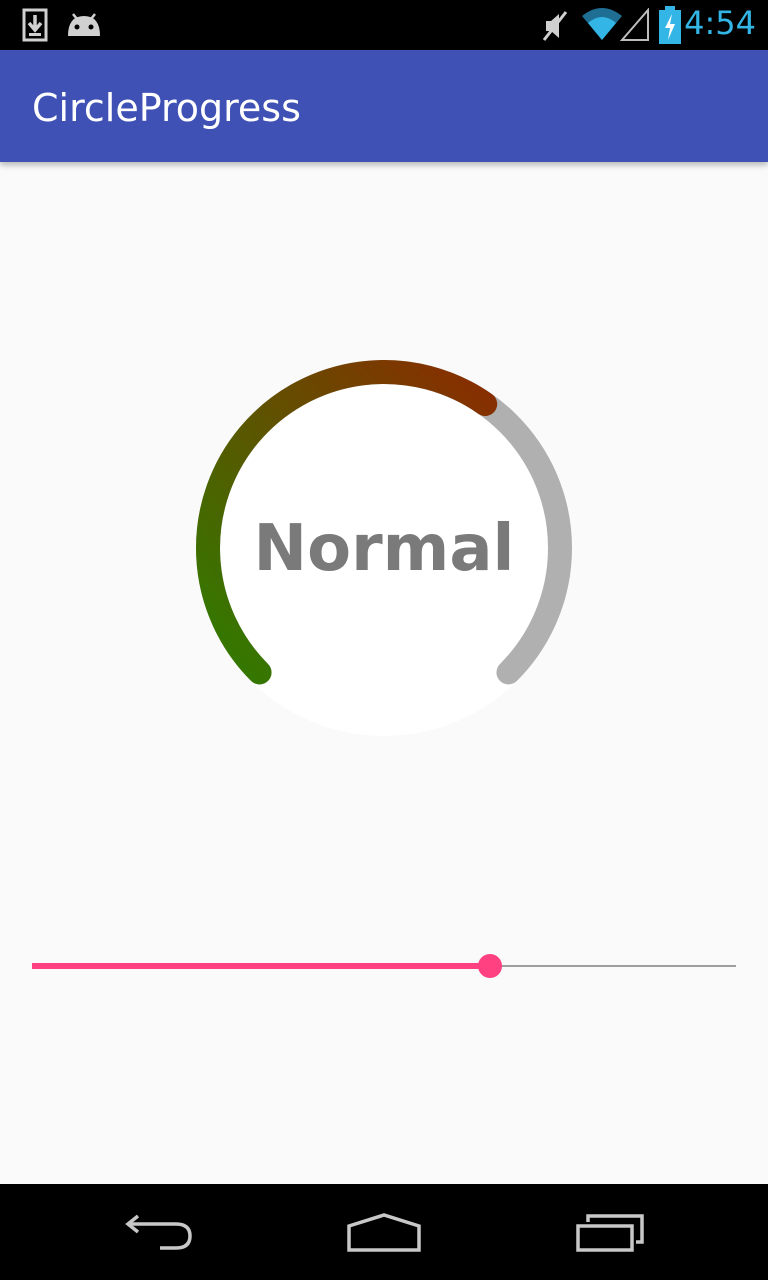 The height and width of the screenshot is (1280, 768). I want to click on battery-charging-icon, so click(670, 25).